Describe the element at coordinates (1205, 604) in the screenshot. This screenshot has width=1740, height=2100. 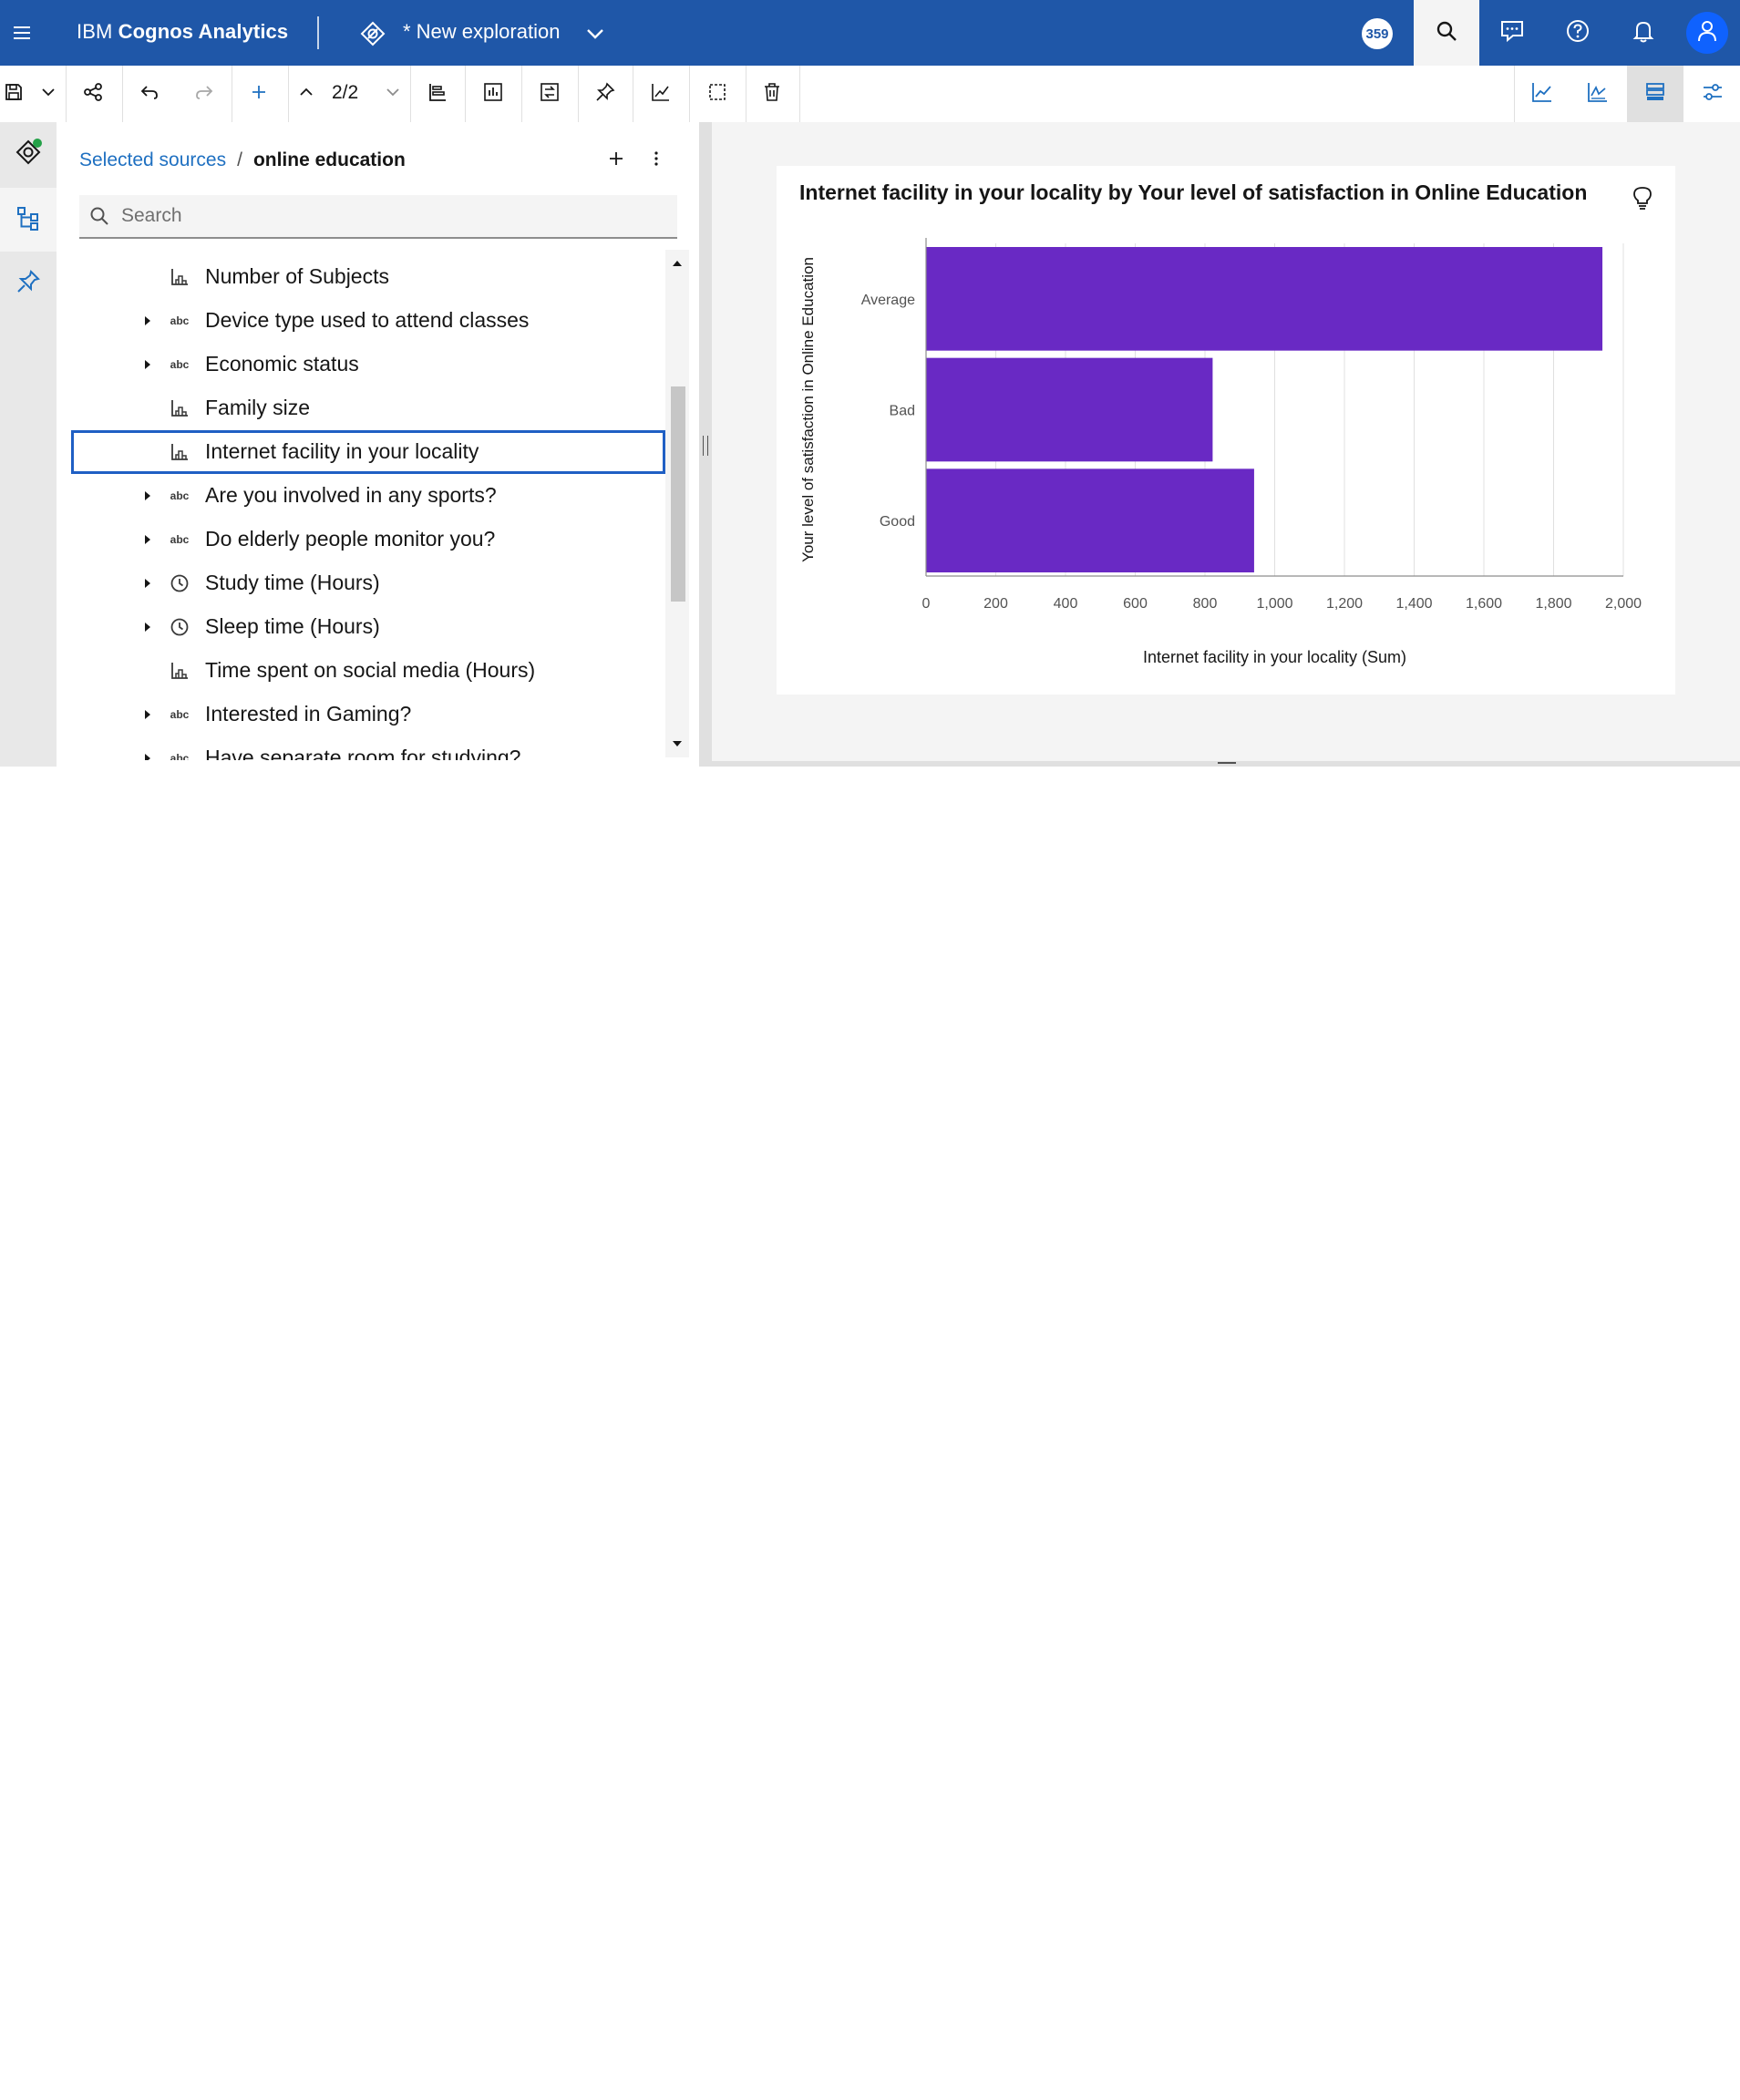
I see `x-tick-label: 800` at that location.